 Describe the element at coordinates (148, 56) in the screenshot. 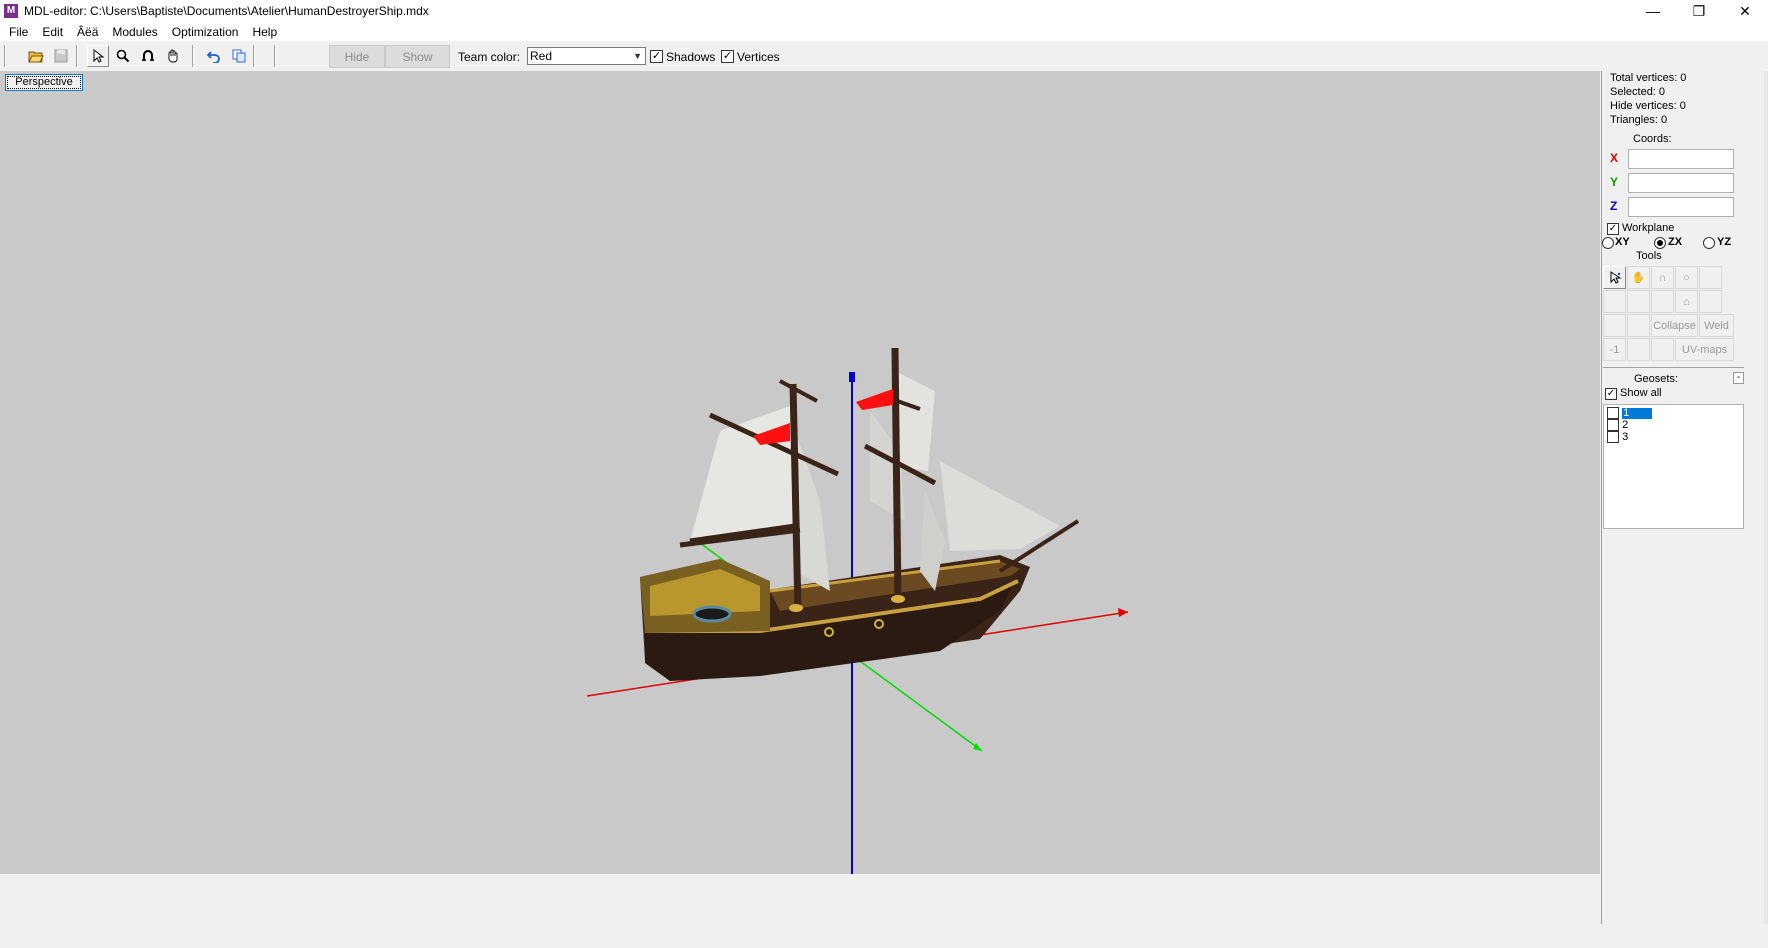

I see `rotate-icon` at that location.